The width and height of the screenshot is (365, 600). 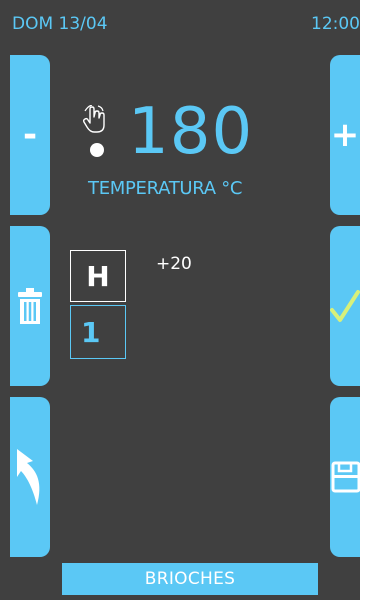 I want to click on decrease-button: -, so click(x=30, y=135).